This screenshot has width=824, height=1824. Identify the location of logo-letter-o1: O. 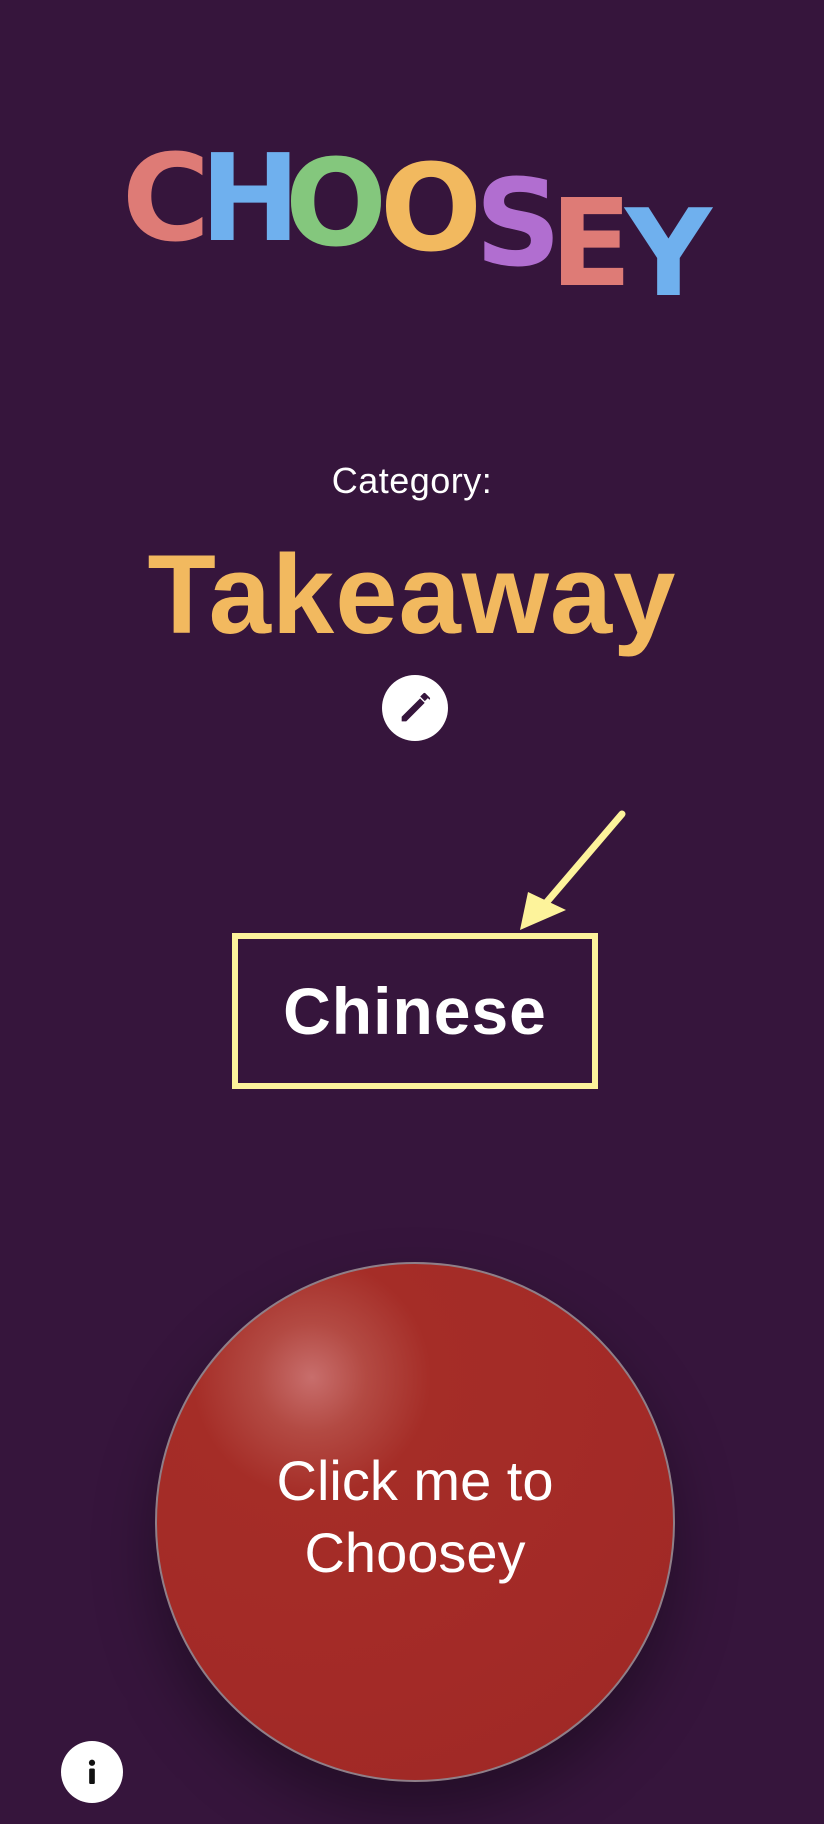
(336, 204).